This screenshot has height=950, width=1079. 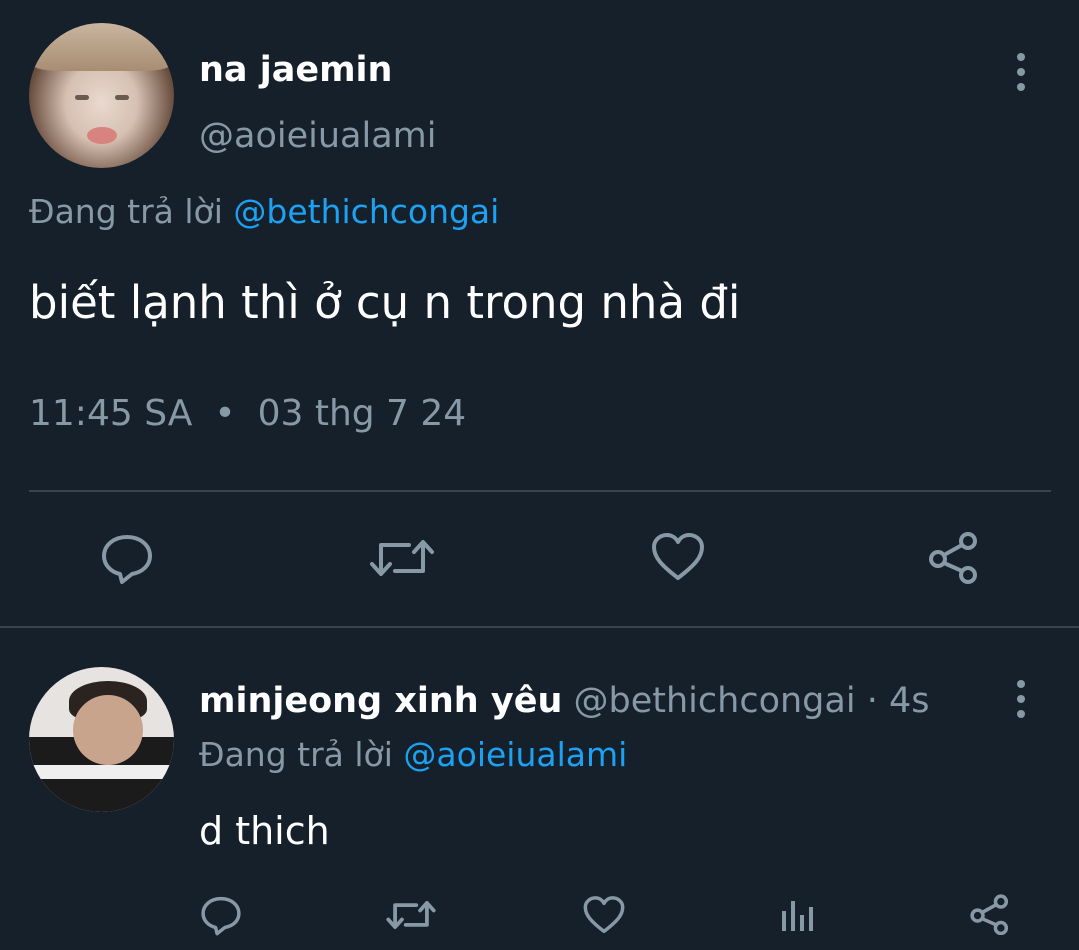 What do you see at coordinates (101, 772) in the screenshot?
I see `avatar-stripe` at bounding box center [101, 772].